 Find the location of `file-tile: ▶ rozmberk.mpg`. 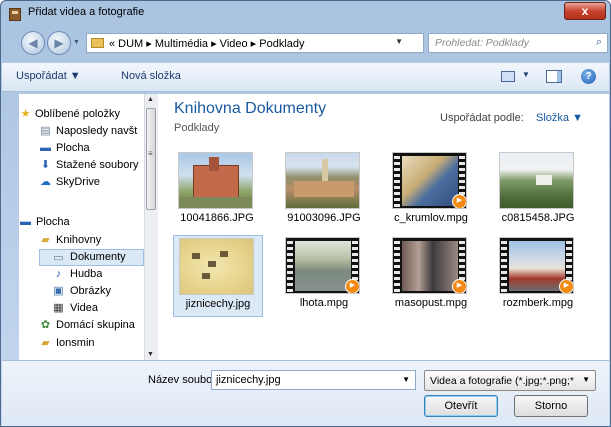

file-tile: ▶ rozmberk.mpg is located at coordinates (539, 276).